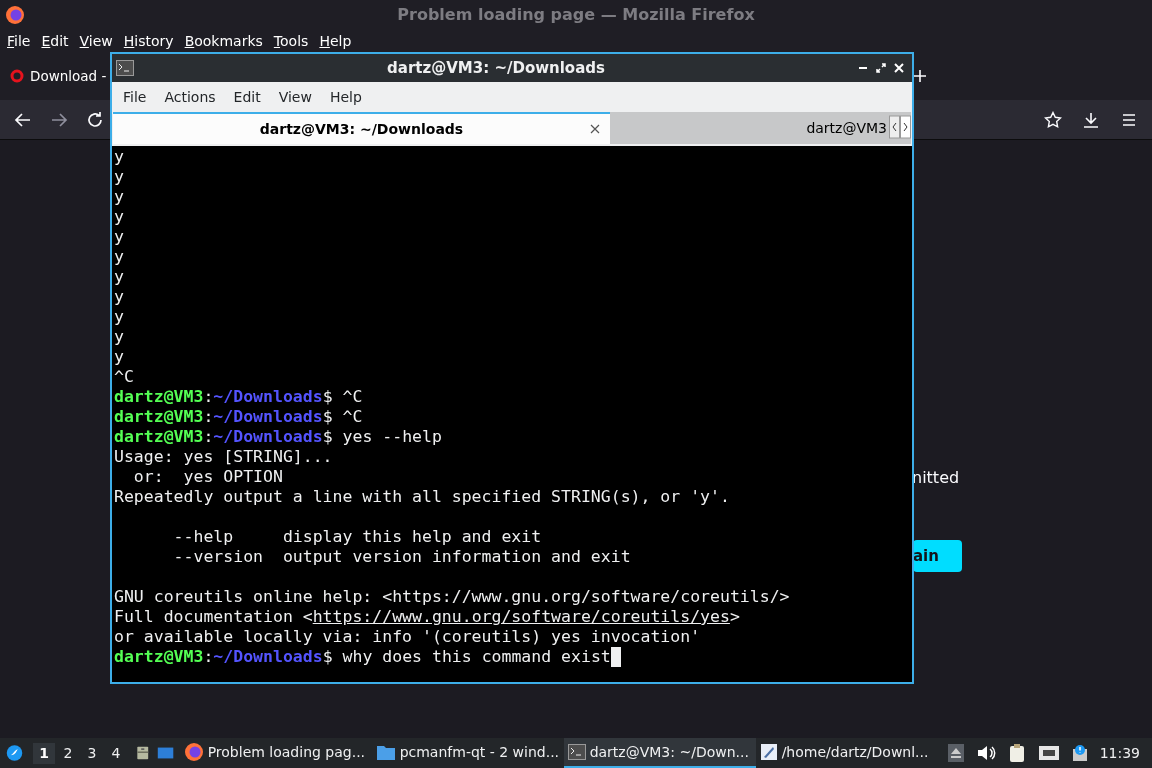 This screenshot has width=1152, height=768. What do you see at coordinates (59, 119) in the screenshot?
I see `forward-icon` at bounding box center [59, 119].